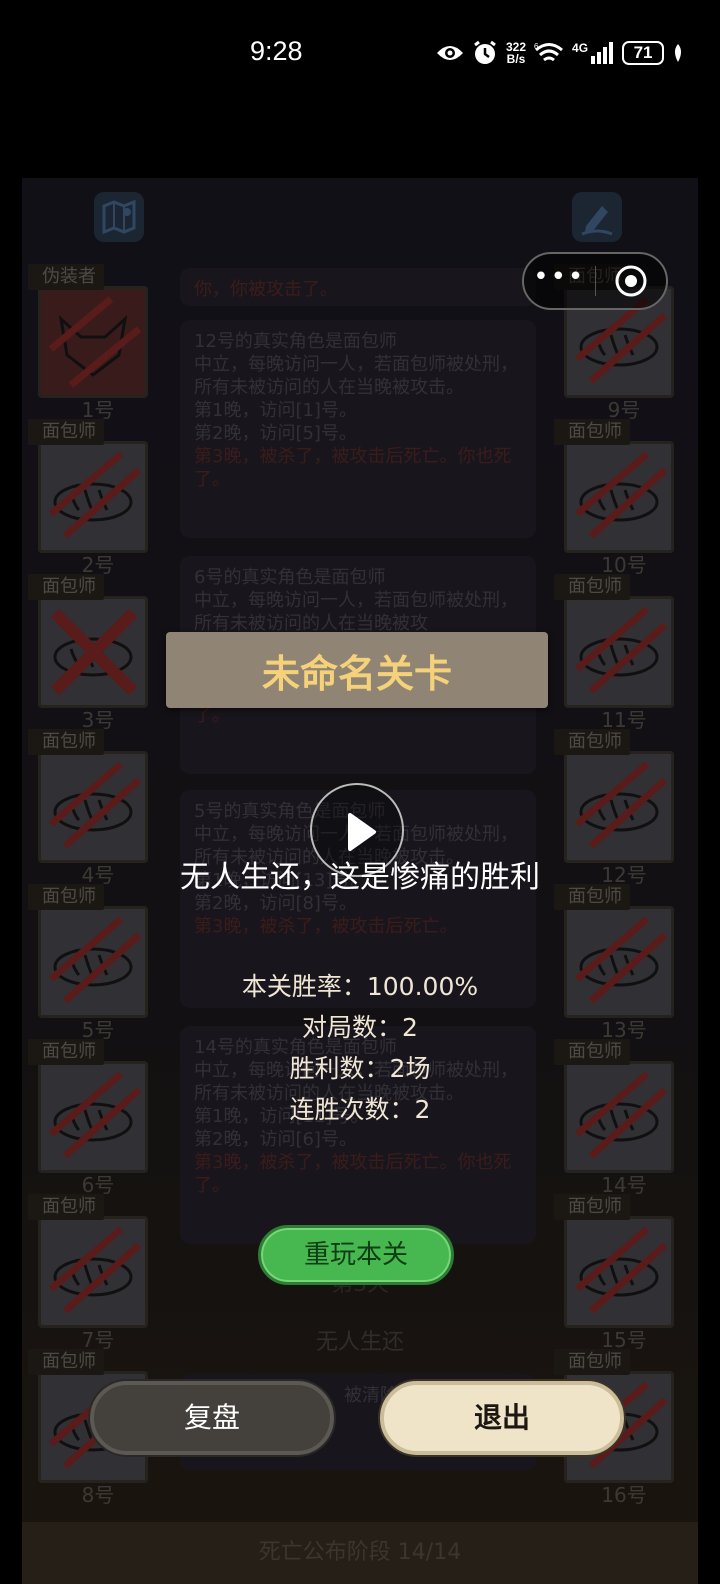  Describe the element at coordinates (360, 1048) in the screenshot. I see `stats-block: 本关胜率：100.00% 对局数：2 胜利数：2场 连胜次数：2` at that location.